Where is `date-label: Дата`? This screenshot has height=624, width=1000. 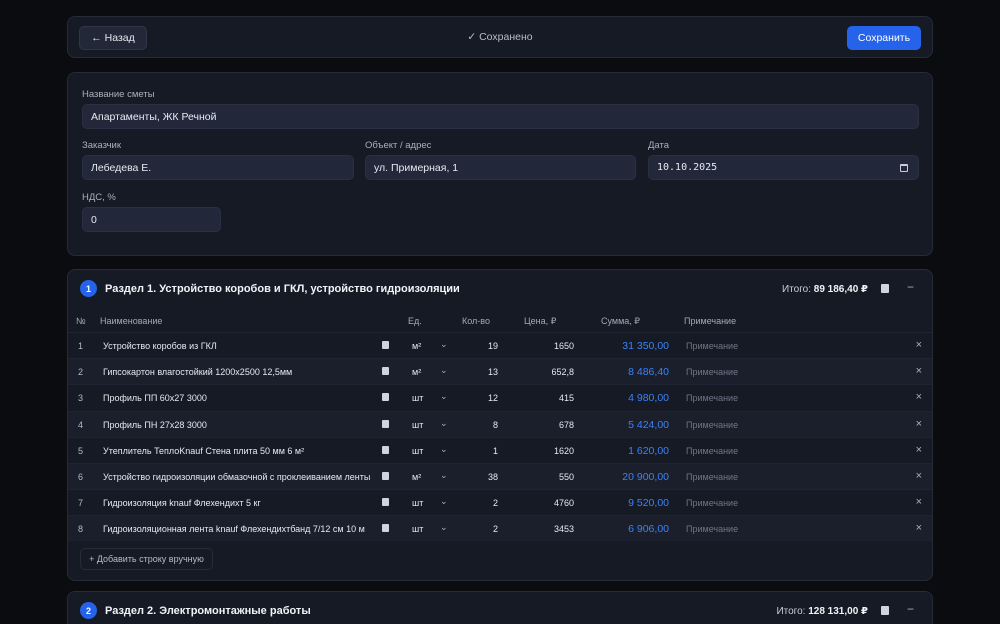
date-label: Дата is located at coordinates (659, 145).